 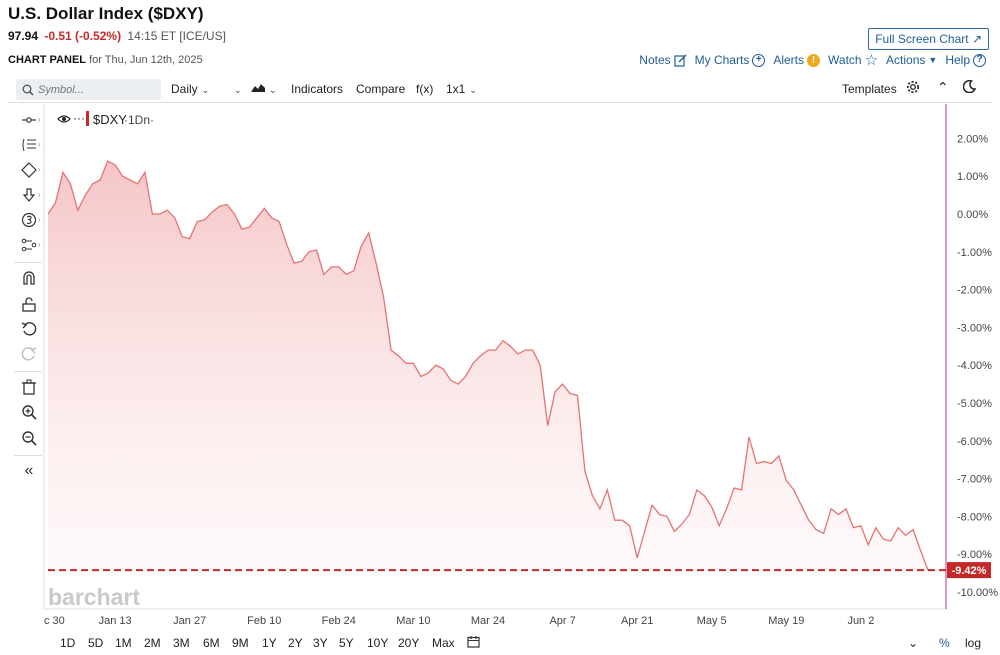 What do you see at coordinates (974, 442) in the screenshot?
I see `y-tick-label: -6.00%` at bounding box center [974, 442].